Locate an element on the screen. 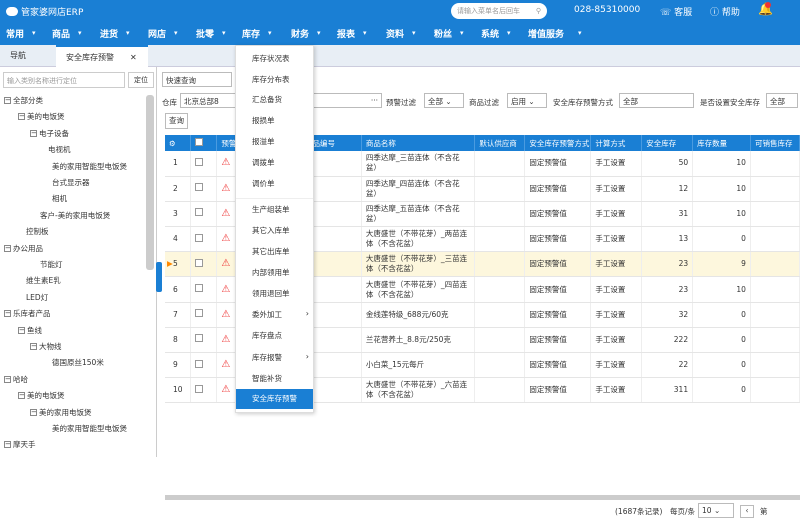 This screenshot has height=523, width=800. tree-node: 节能灯 is located at coordinates (51, 264).